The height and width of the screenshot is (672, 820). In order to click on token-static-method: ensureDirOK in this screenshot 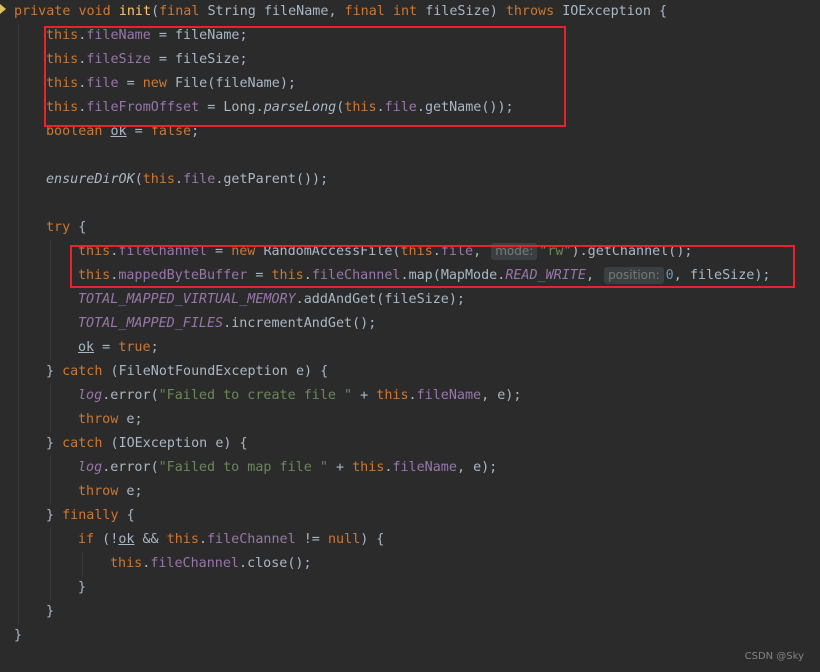, I will do `click(90, 179)`.